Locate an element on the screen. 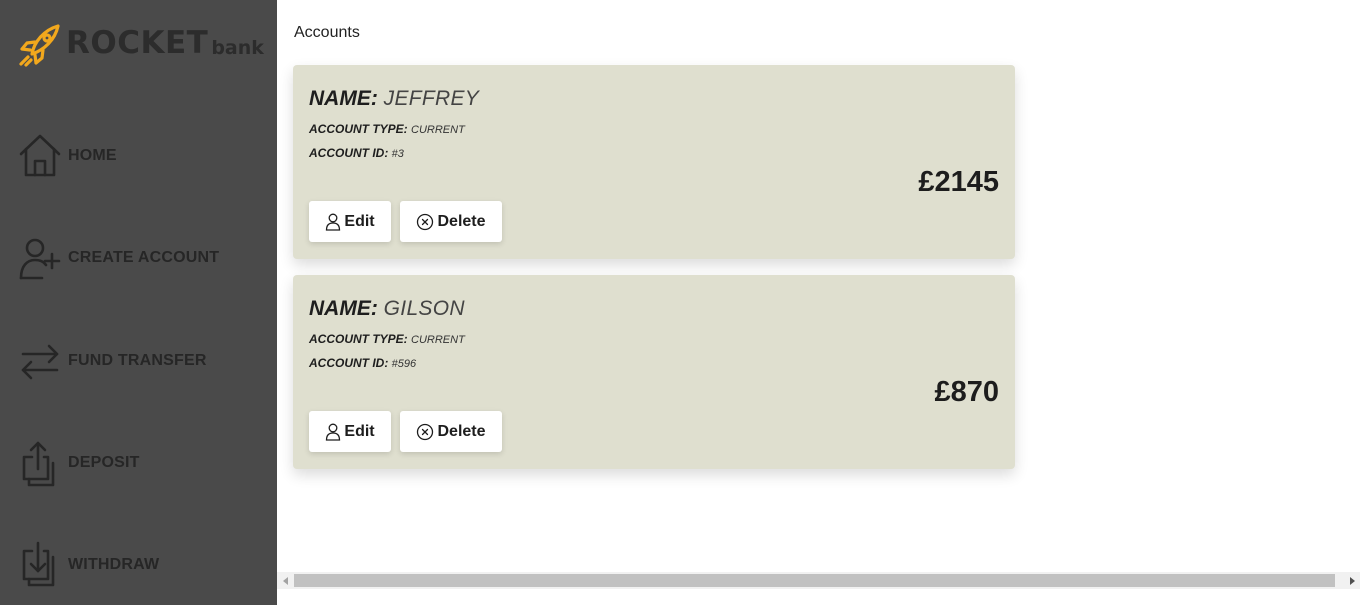  account-name: NAME: JEFFREY is located at coordinates (394, 99).